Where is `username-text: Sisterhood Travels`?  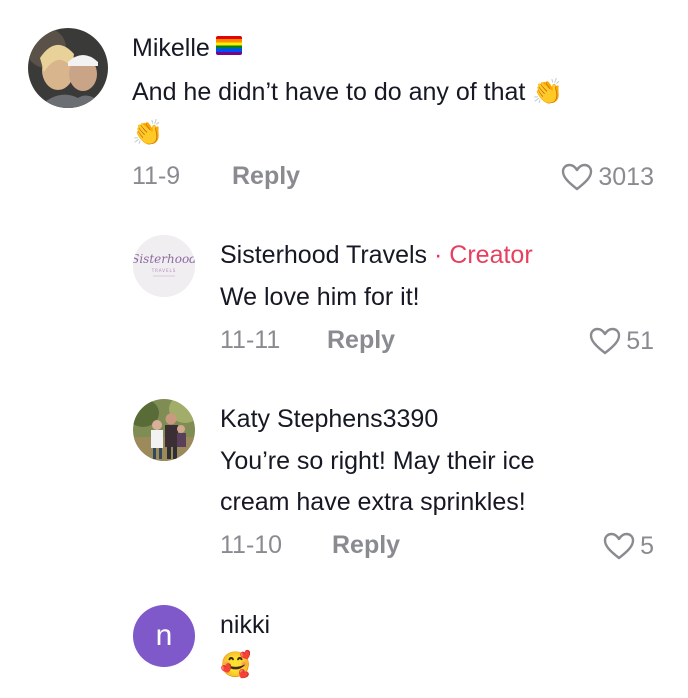 username-text: Sisterhood Travels is located at coordinates (323, 255).